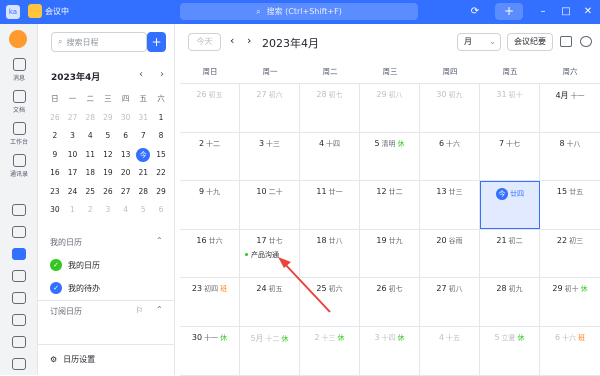 Image resolution: width=600 pixels, height=376 pixels. I want to click on day-cell: 5 清明休, so click(390, 156).